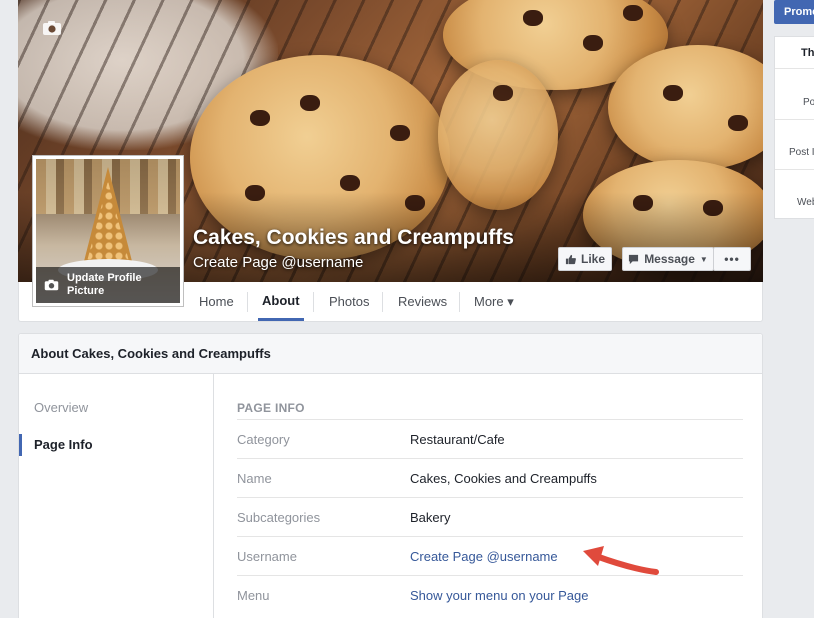  I want to click on update-profile-picture-button: Update Profile Picture, so click(108, 285).